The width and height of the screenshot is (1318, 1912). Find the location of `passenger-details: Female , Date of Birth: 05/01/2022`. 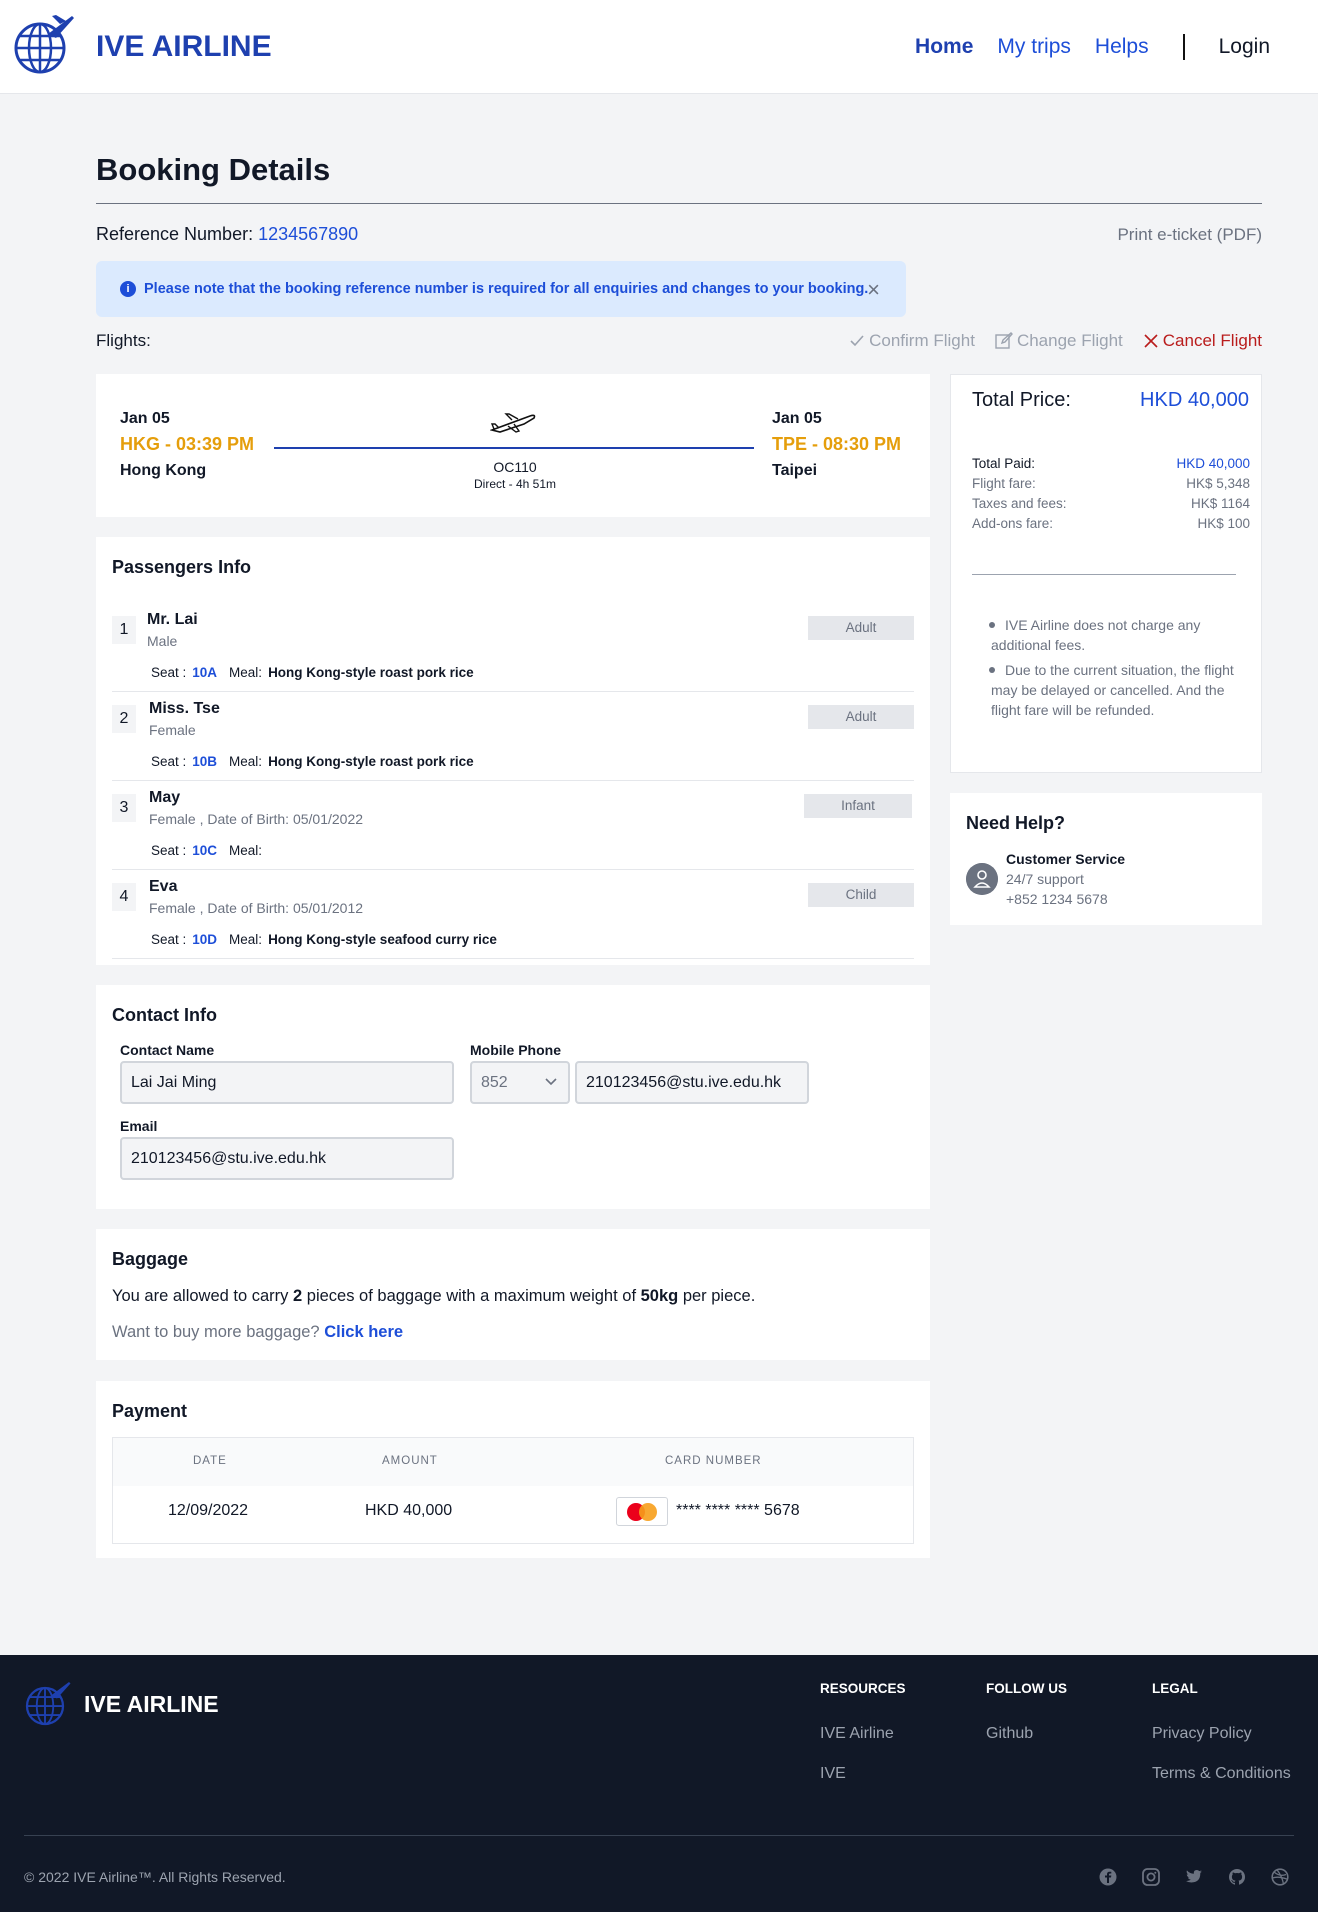

passenger-details: Female , Date of Birth: 05/01/2022 is located at coordinates (256, 819).